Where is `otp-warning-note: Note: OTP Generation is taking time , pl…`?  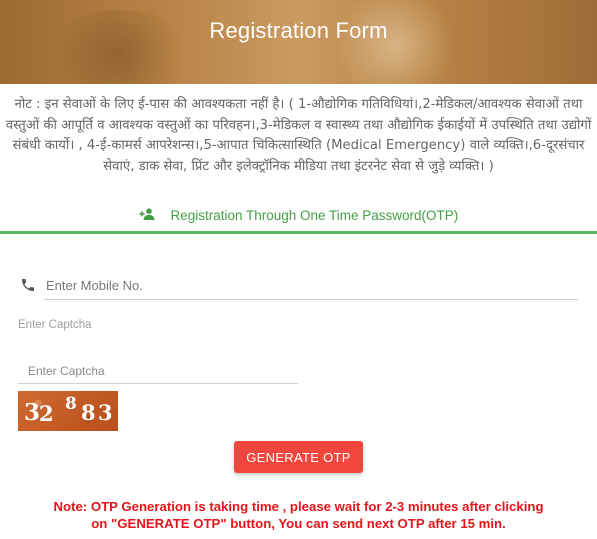
otp-warning-note: Note: OTP Generation is taking time , pl… is located at coordinates (298, 515).